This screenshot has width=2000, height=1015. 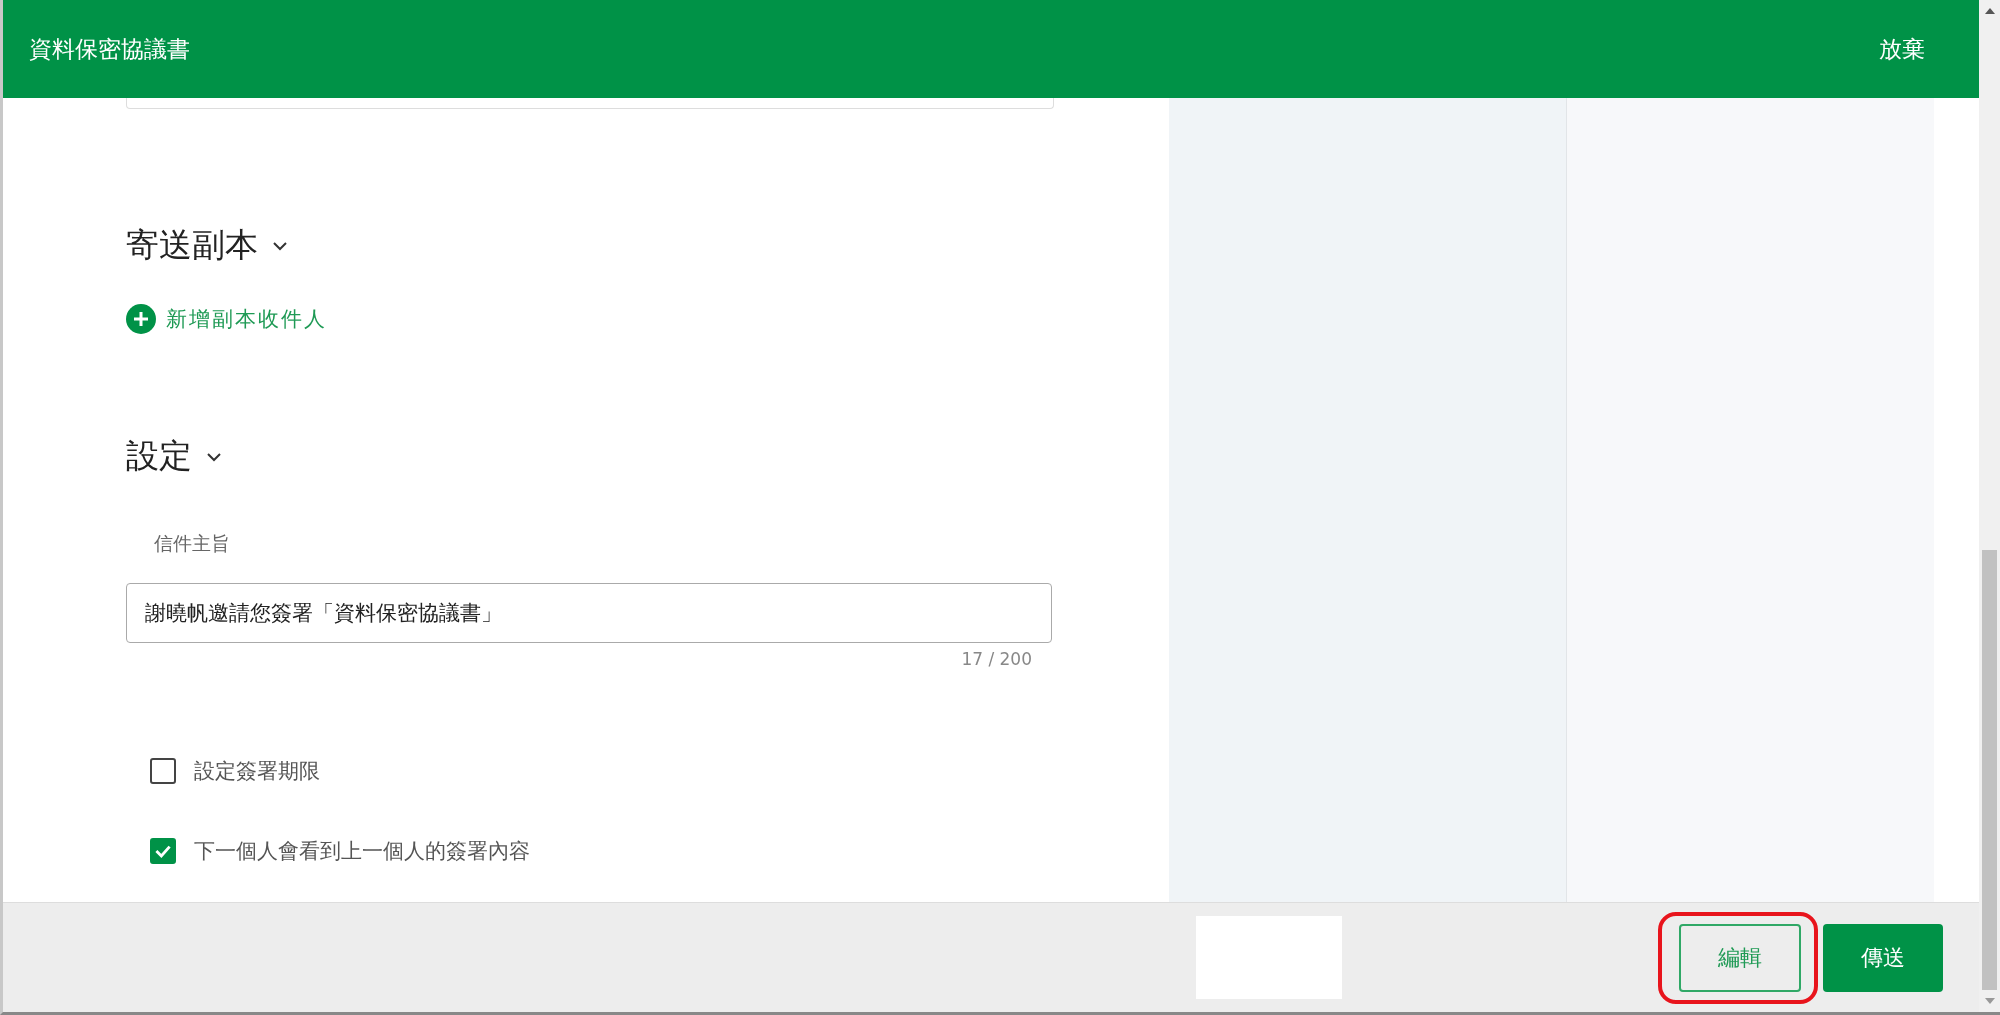 What do you see at coordinates (192, 245) in the screenshot?
I see `section-title: 寄送副本` at bounding box center [192, 245].